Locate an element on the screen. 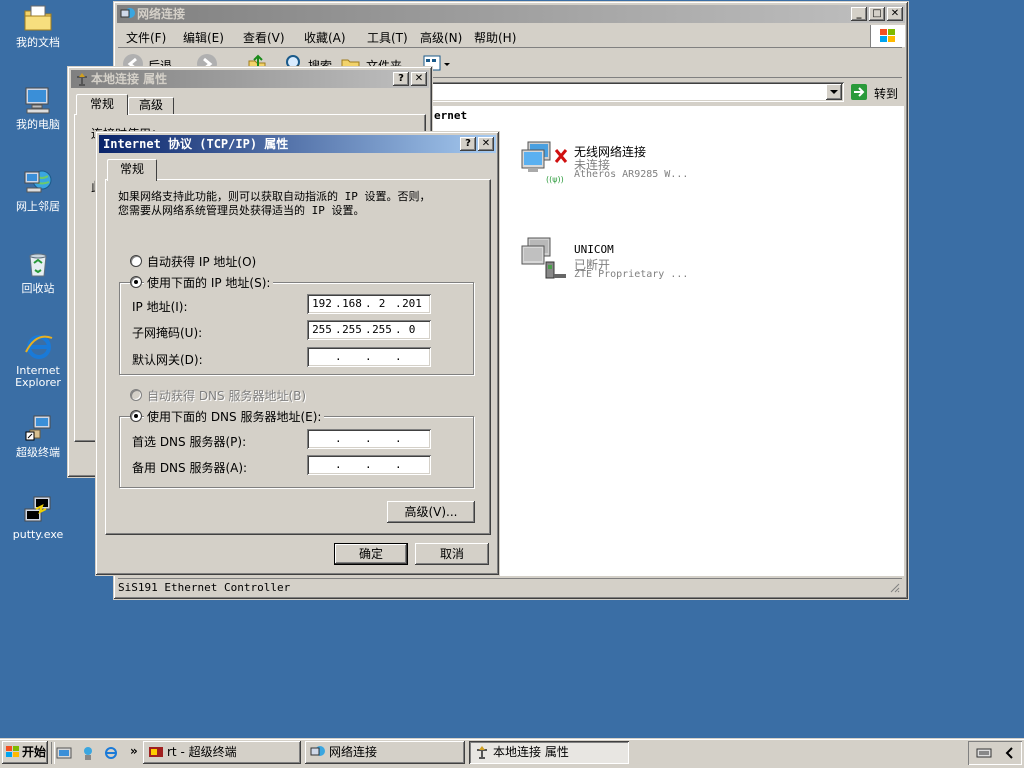 This screenshot has height=768, width=1024. tab-advanced: 高级 is located at coordinates (151, 106).